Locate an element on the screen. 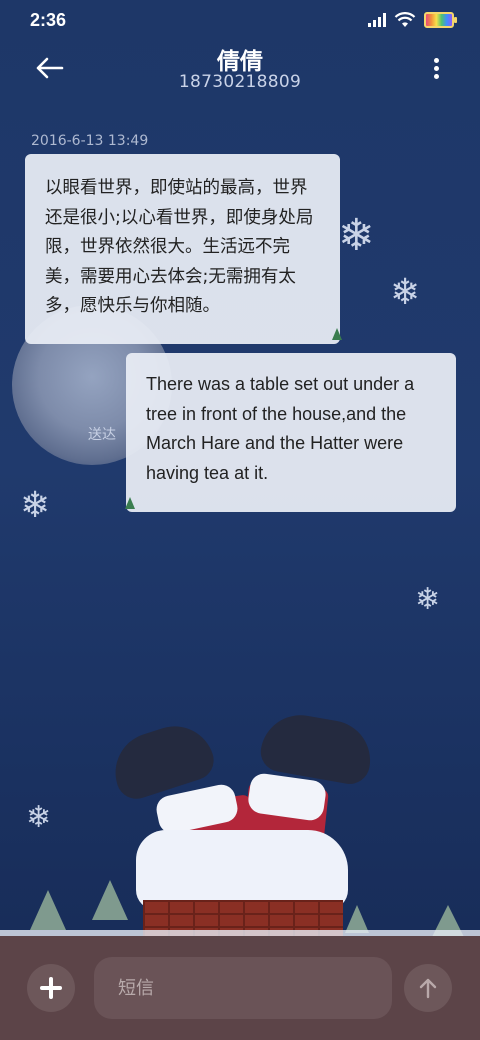 Image resolution: width=480 pixels, height=1040 pixels. message-composer is located at coordinates (240, 988).